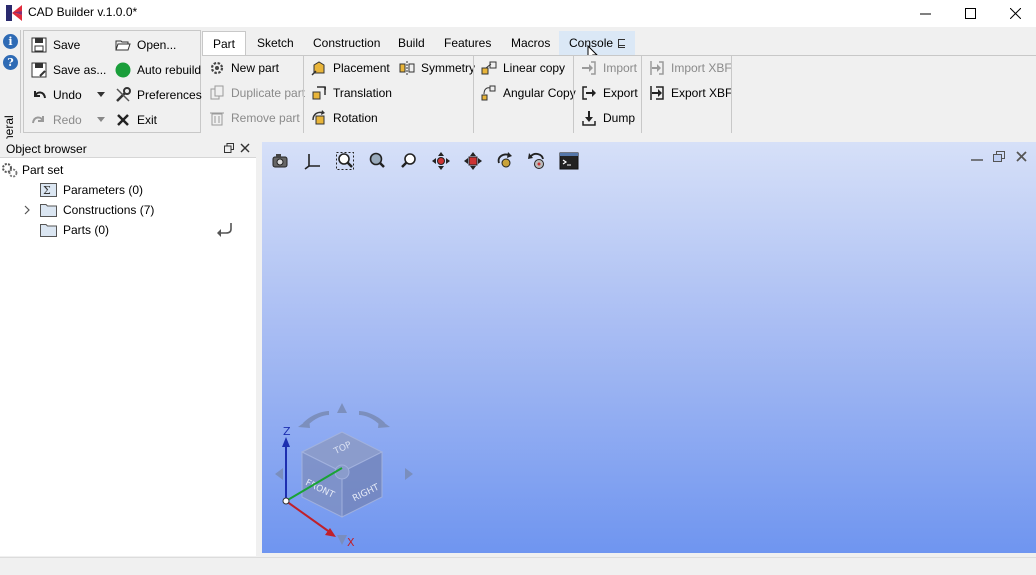  I want to click on tree-item-label: Part set, so click(43, 170).